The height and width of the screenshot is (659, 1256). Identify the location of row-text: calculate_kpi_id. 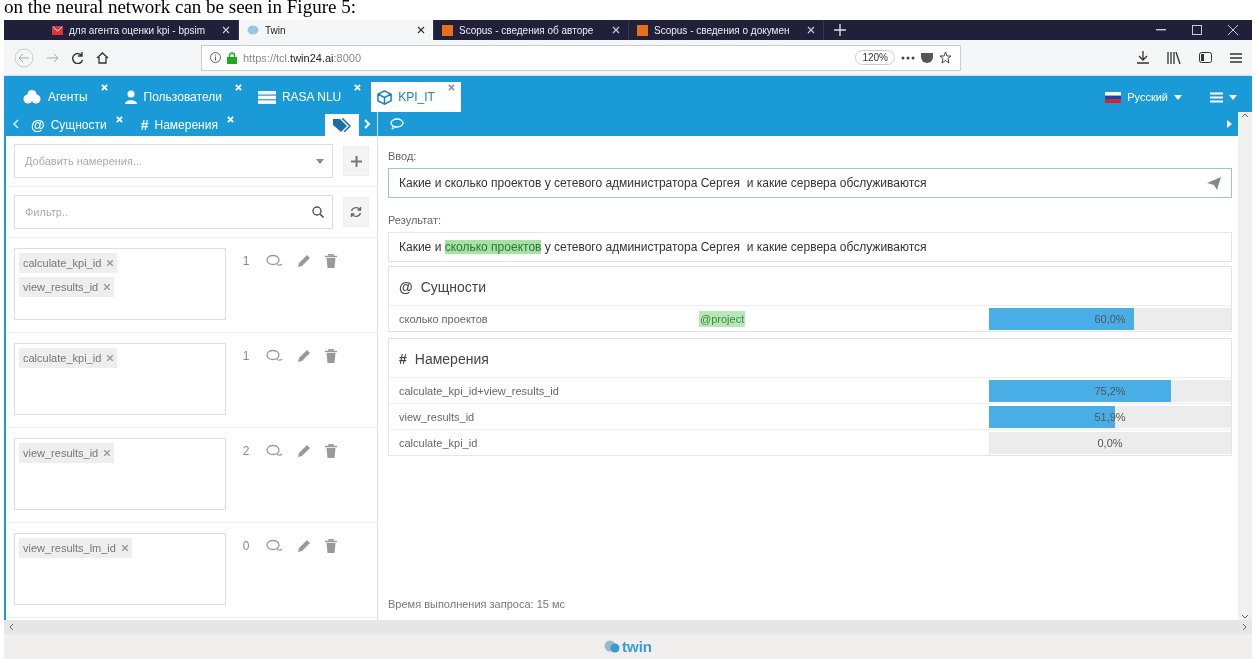
(439, 442).